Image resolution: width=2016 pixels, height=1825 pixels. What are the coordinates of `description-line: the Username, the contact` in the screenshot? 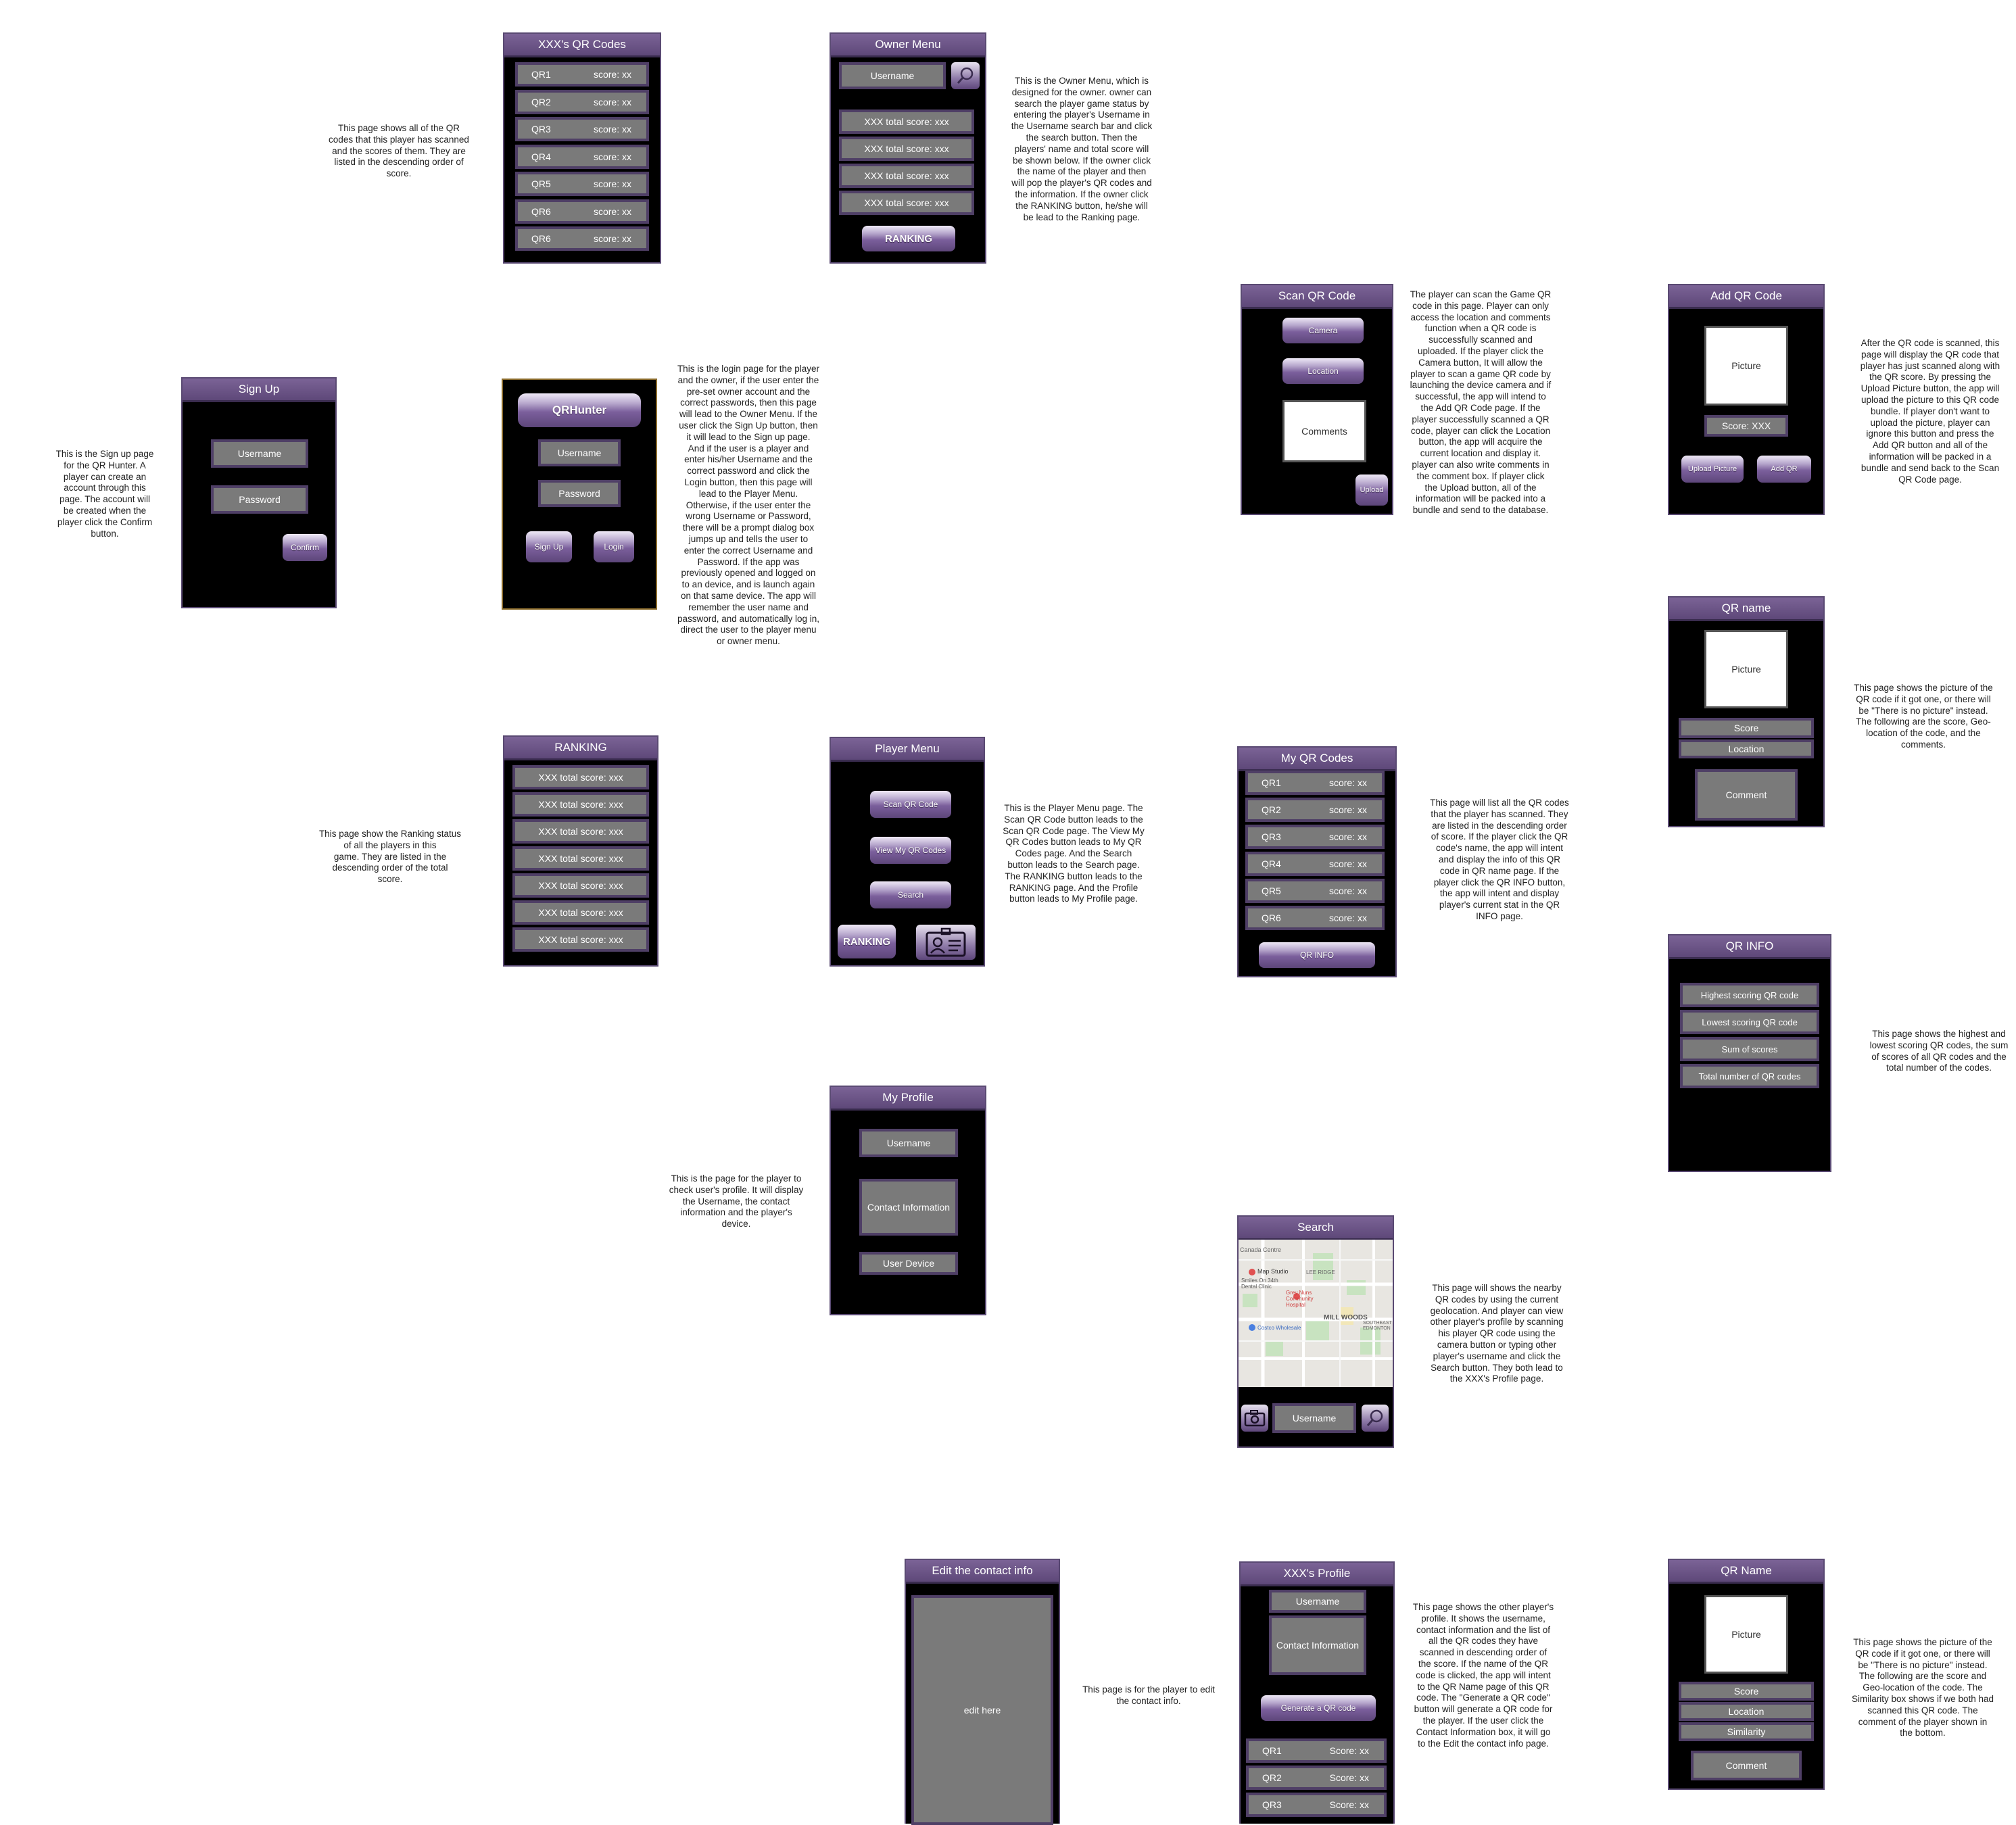 It's located at (736, 1201).